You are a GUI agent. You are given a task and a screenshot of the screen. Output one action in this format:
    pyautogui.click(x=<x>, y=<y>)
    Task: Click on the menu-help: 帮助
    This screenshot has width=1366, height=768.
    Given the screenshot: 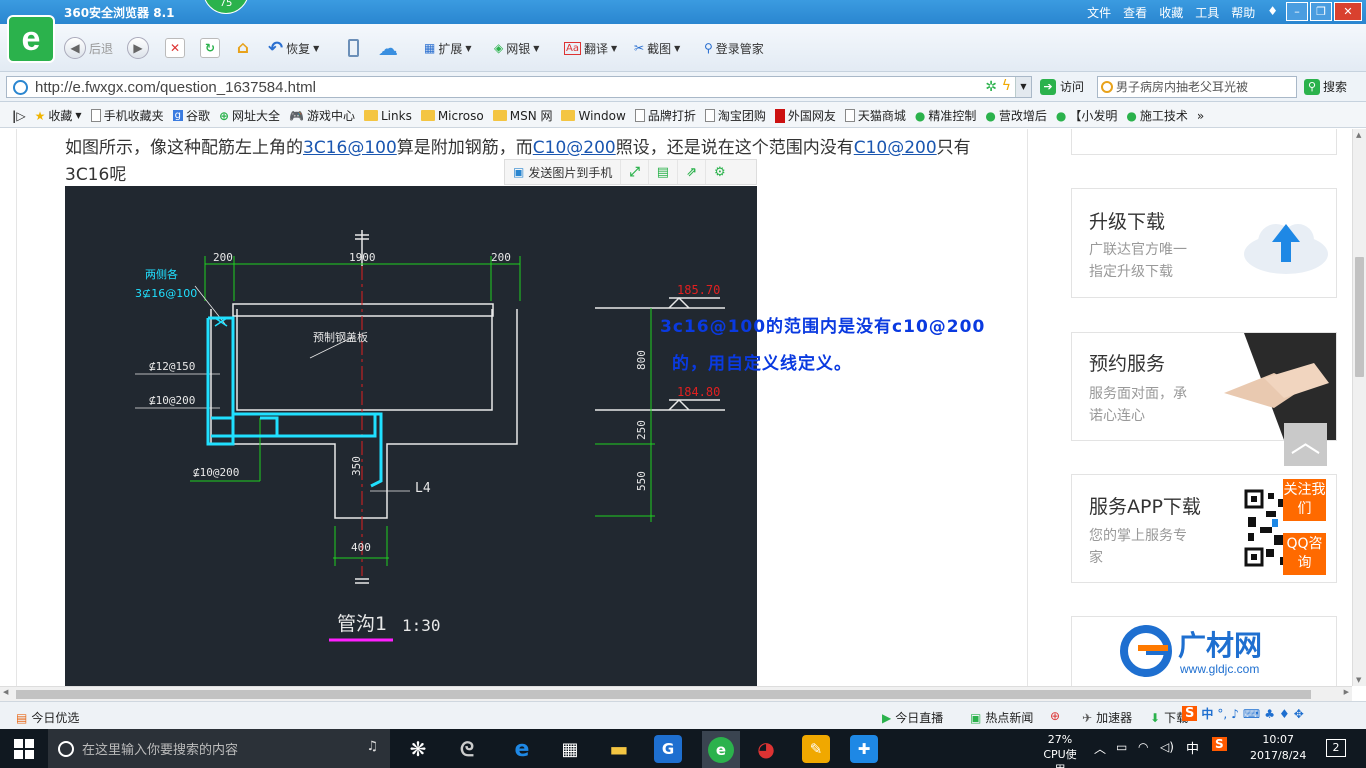 What is the action you would take?
    pyautogui.click(x=1243, y=12)
    